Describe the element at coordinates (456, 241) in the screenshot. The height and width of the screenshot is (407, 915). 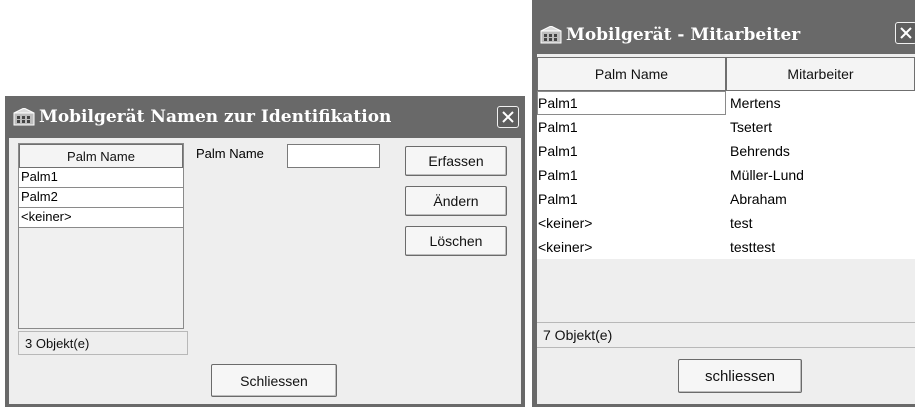
I see `delete-button: Löschen` at that location.